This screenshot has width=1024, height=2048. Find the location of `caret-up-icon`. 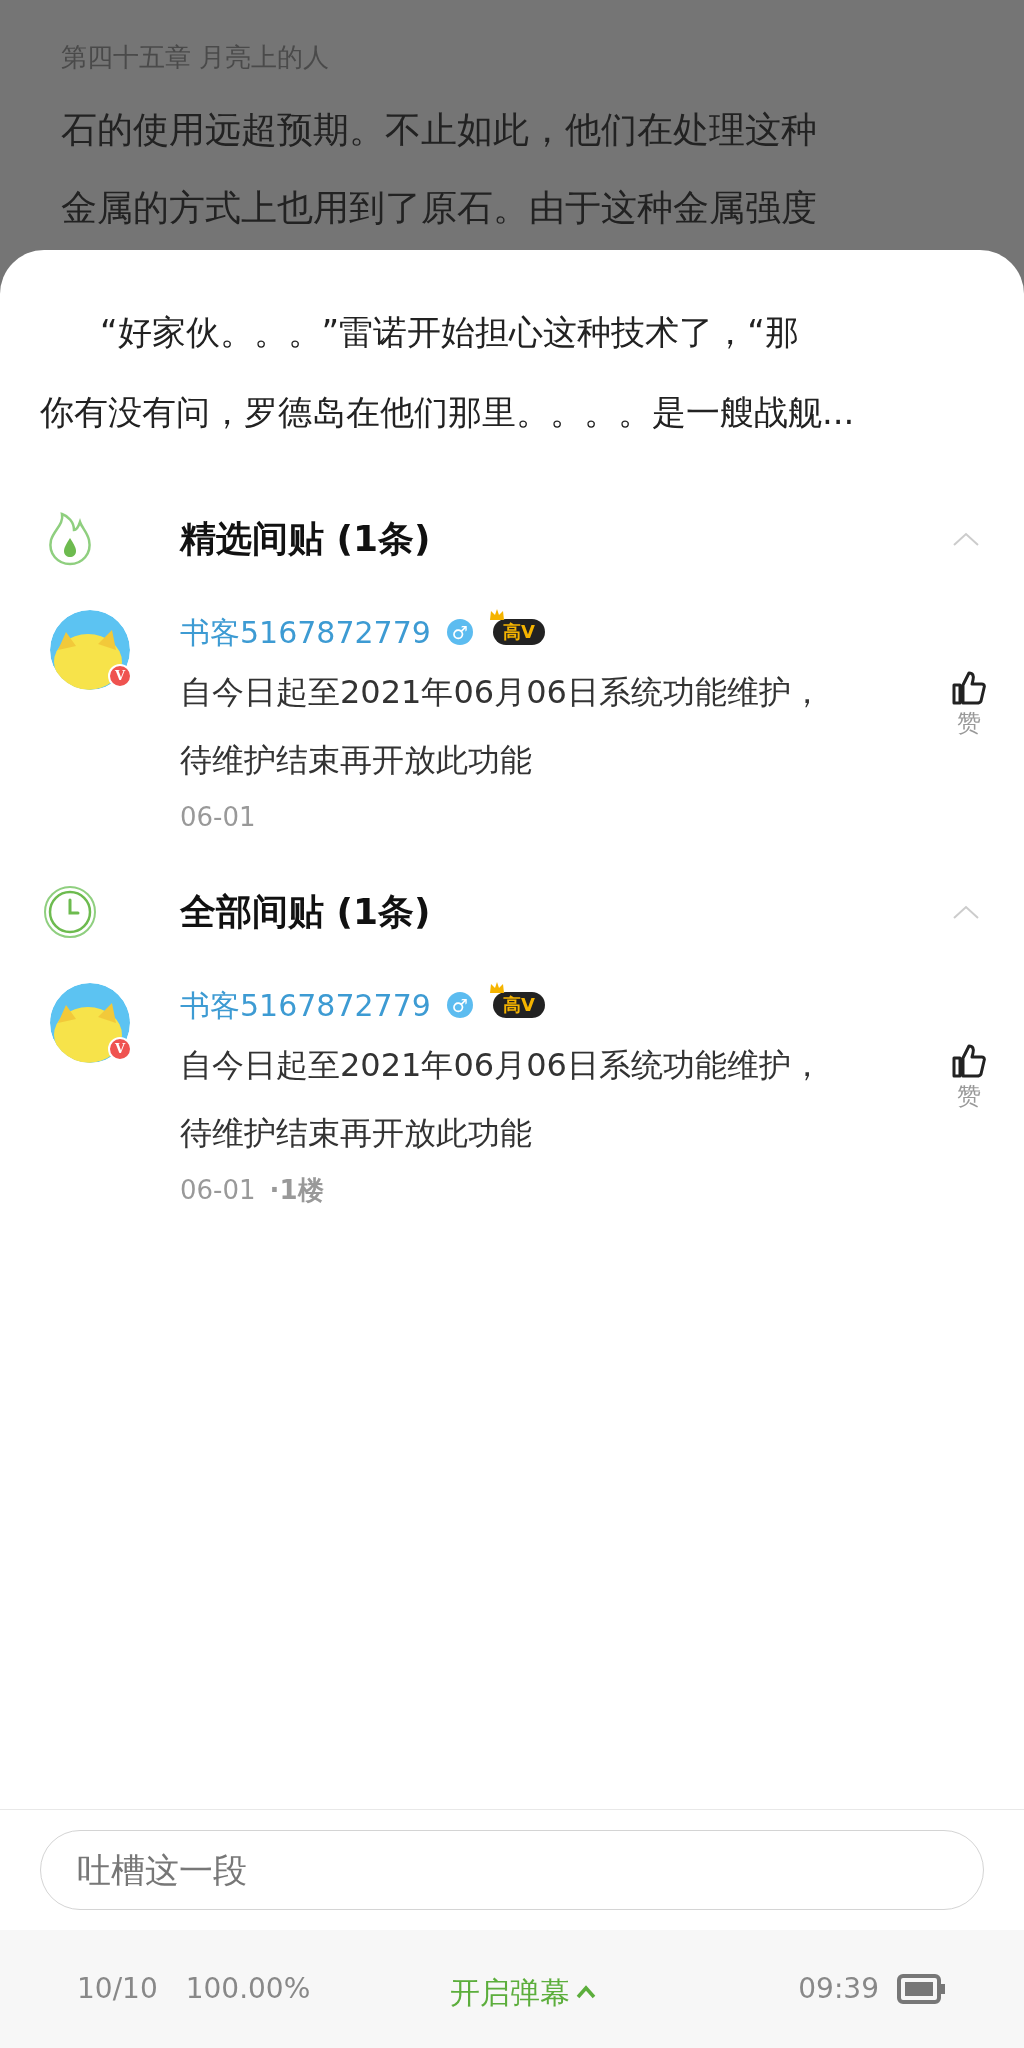

caret-up-icon is located at coordinates (586, 1992).